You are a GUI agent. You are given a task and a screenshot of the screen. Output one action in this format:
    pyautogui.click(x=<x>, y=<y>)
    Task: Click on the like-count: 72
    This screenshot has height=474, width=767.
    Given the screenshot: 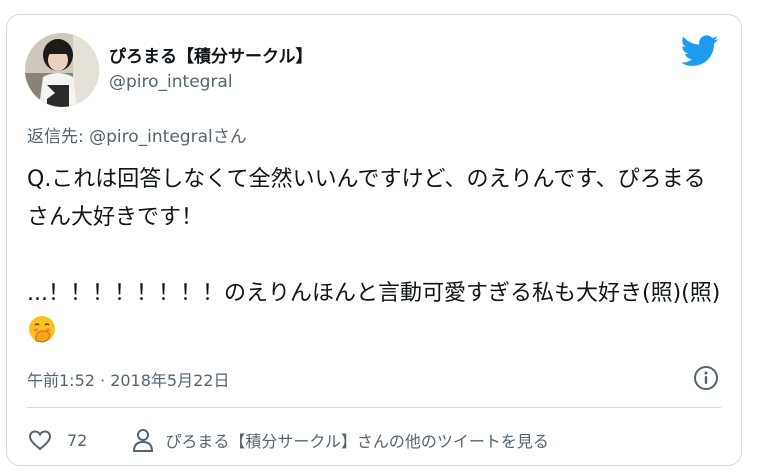 What is the action you would take?
    pyautogui.click(x=77, y=440)
    